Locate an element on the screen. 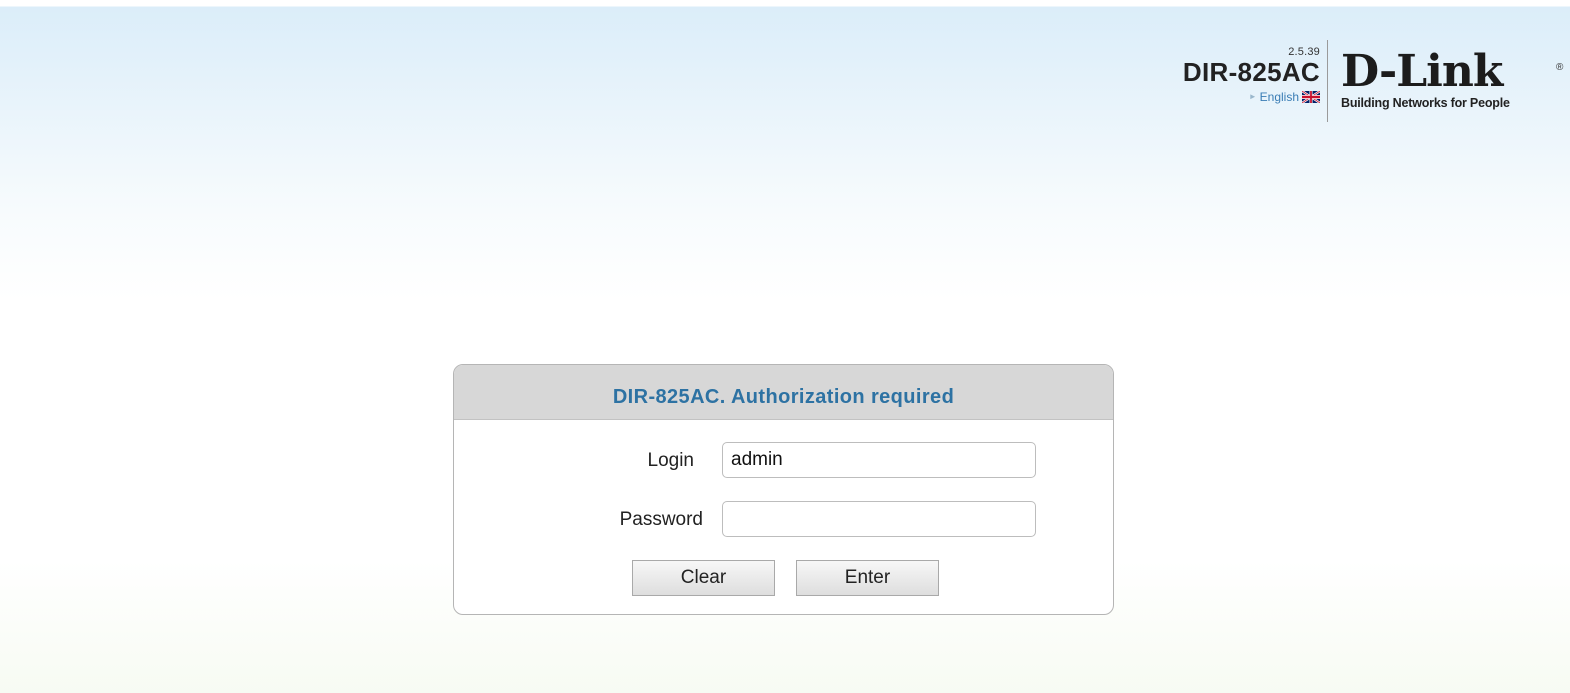 The image size is (1570, 693). login-row: Login is located at coordinates (783, 461).